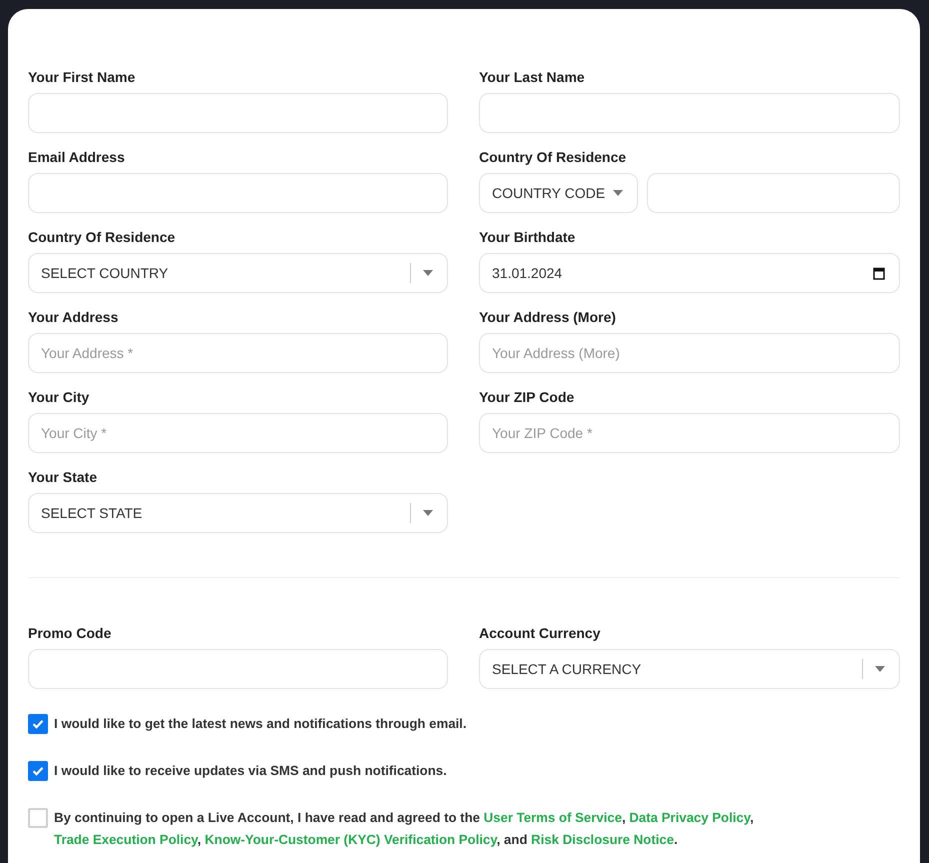 The image size is (929, 863). I want to click on text-field: Your ZIP Code *, so click(689, 433).